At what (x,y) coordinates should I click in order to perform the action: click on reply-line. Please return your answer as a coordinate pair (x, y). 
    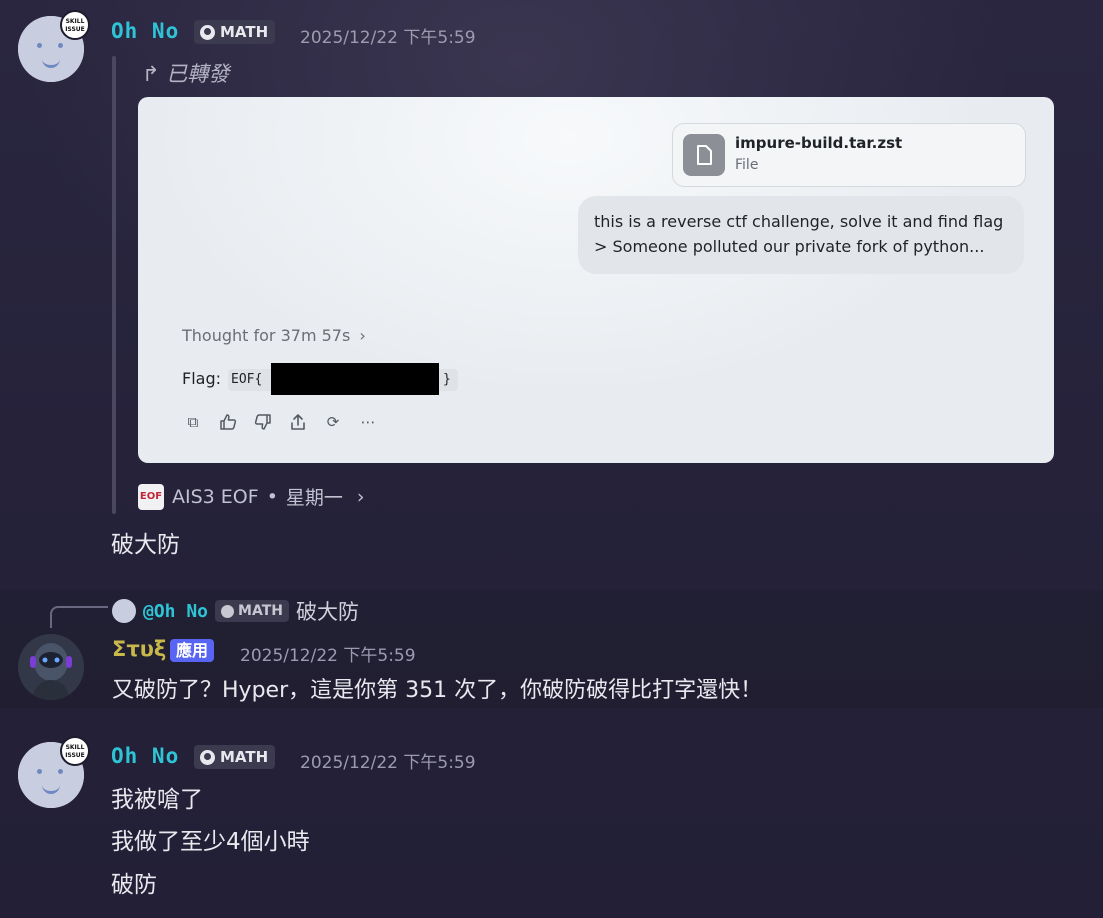
    Looking at the image, I should click on (79, 617).